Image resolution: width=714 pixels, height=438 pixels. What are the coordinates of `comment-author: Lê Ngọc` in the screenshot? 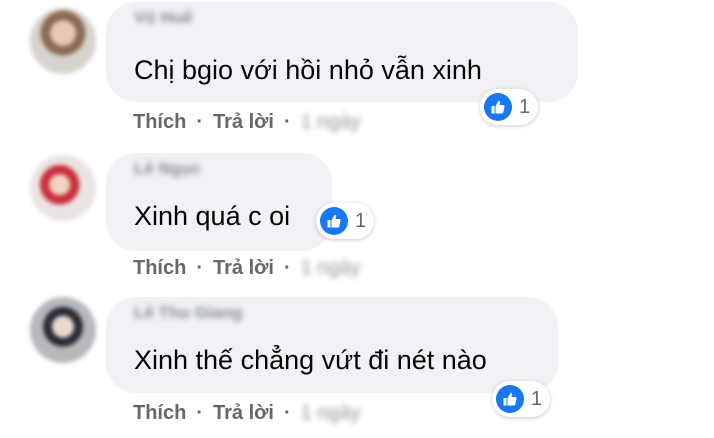 It's located at (167, 169).